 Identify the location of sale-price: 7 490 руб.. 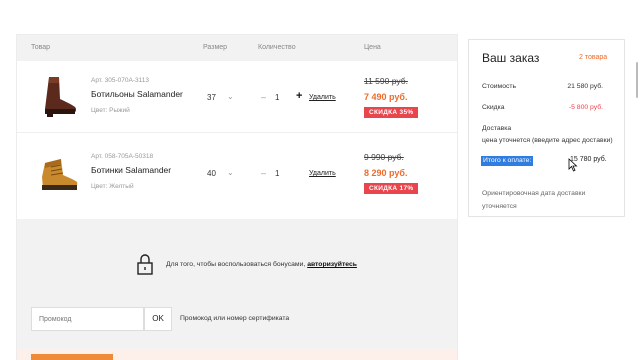
(386, 97).